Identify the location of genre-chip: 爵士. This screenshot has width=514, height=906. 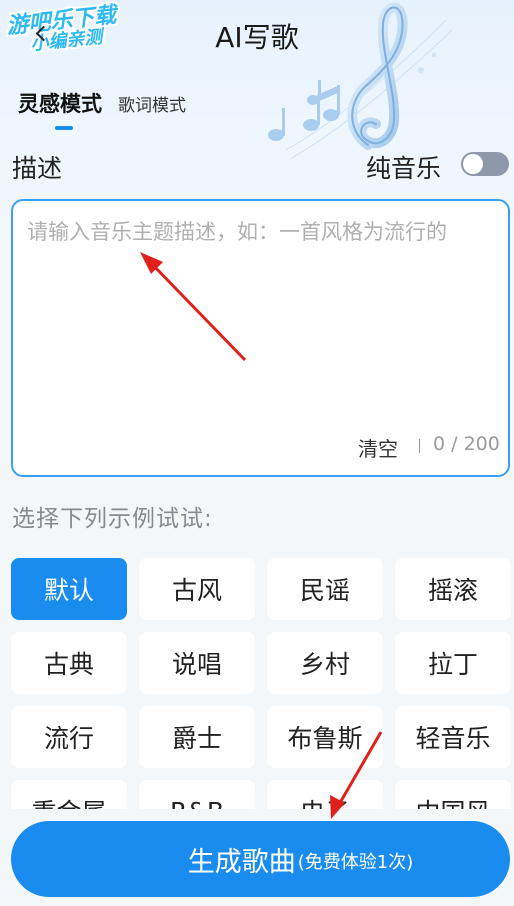
(197, 737).